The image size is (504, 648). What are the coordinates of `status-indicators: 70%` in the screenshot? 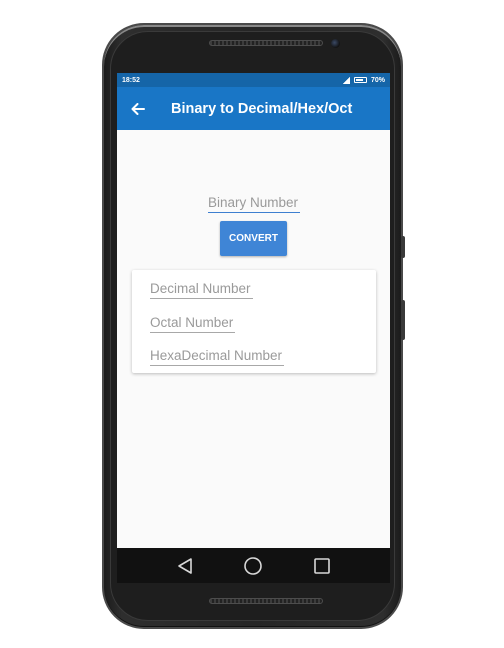 It's located at (363, 80).